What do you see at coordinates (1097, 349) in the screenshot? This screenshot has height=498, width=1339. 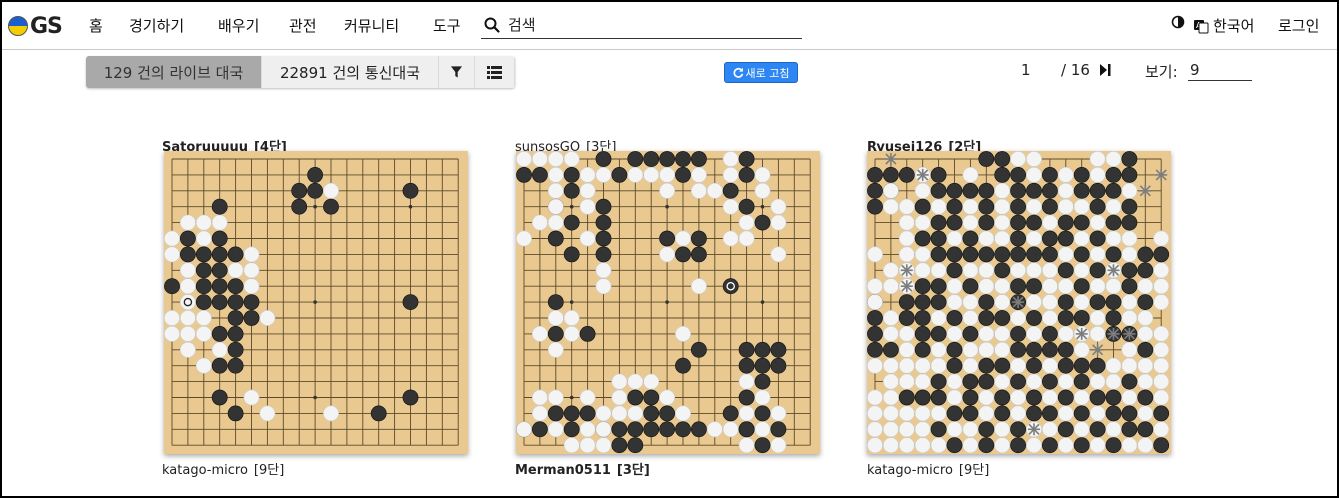 I see `dead-stone-marker` at bounding box center [1097, 349].